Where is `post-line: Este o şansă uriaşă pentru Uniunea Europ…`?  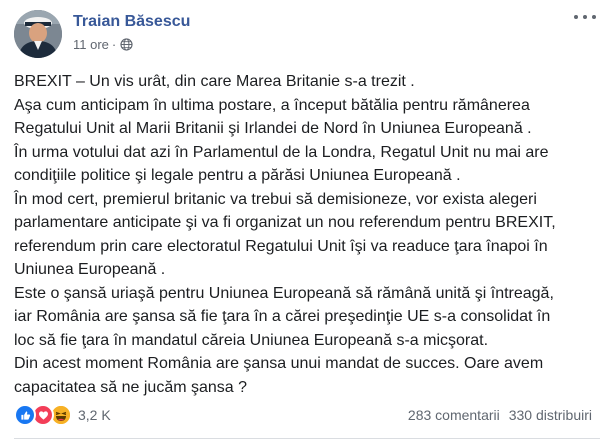 post-line: Este o şansă uriaşă pentru Uniunea Europ… is located at coordinates (284, 293).